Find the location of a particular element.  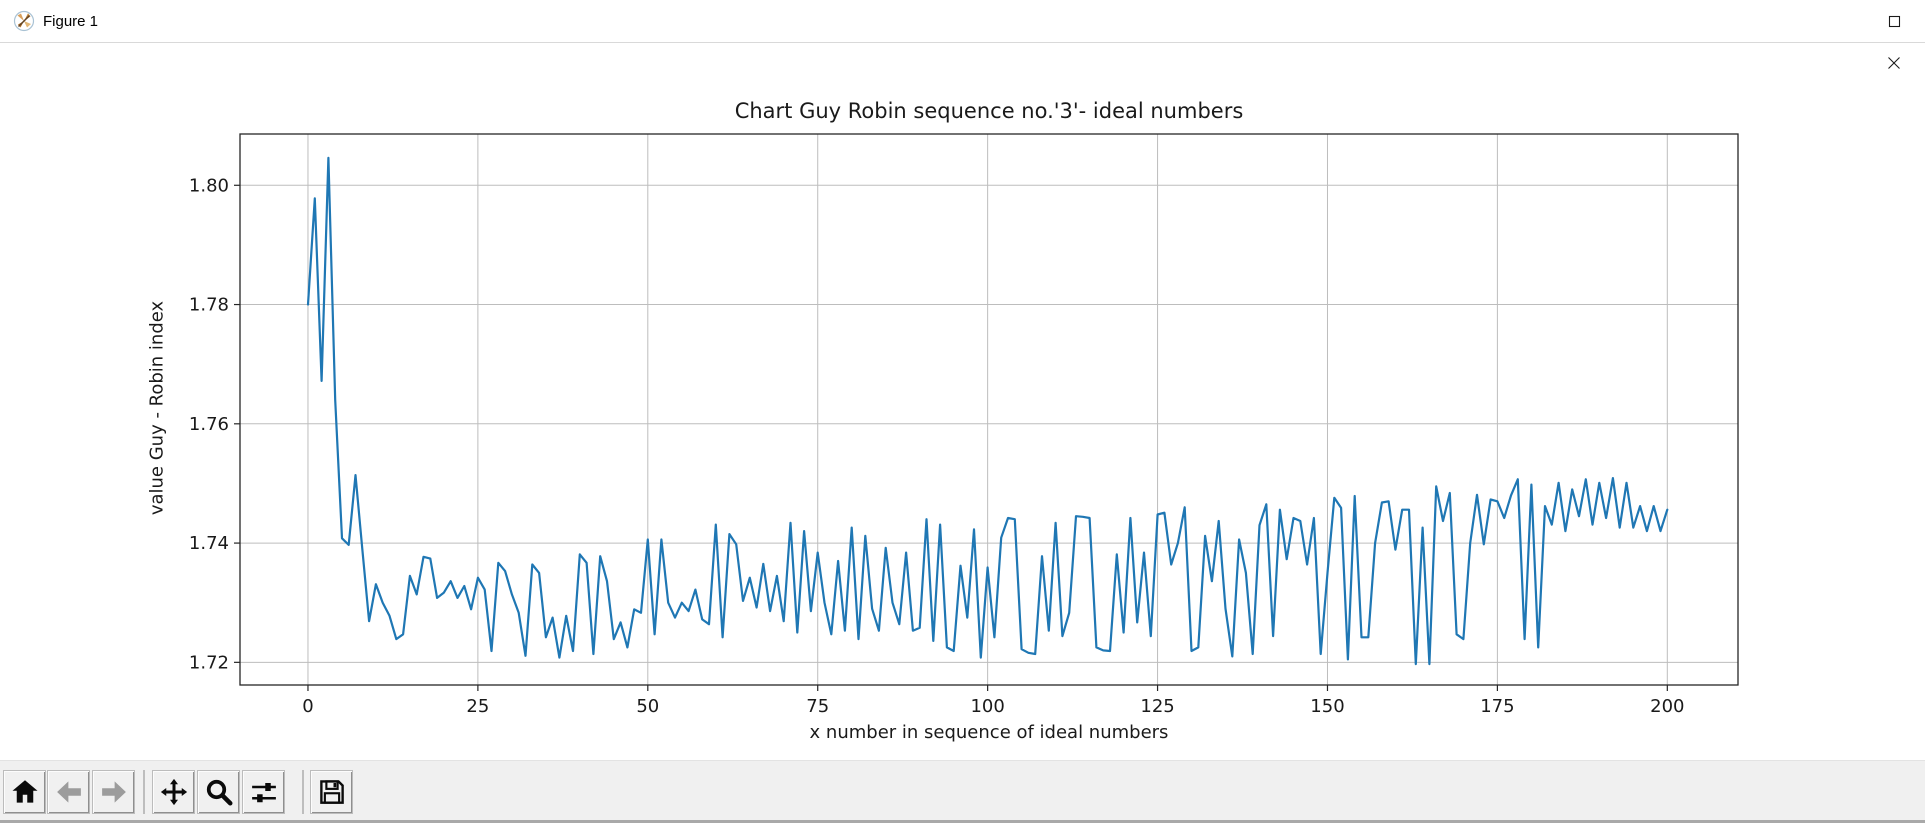

x-axis-label: x number in sequence of ideal numbers is located at coordinates (989, 732).